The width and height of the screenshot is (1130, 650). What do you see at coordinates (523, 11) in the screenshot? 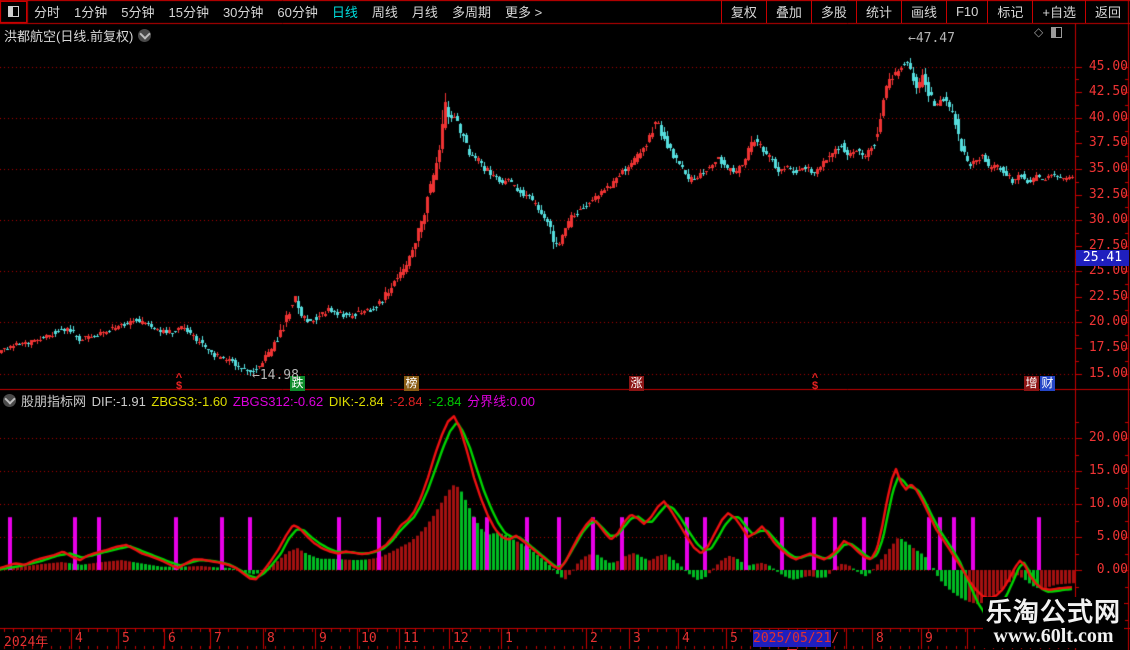
I see `tab-更多 >: 更多 >` at bounding box center [523, 11].